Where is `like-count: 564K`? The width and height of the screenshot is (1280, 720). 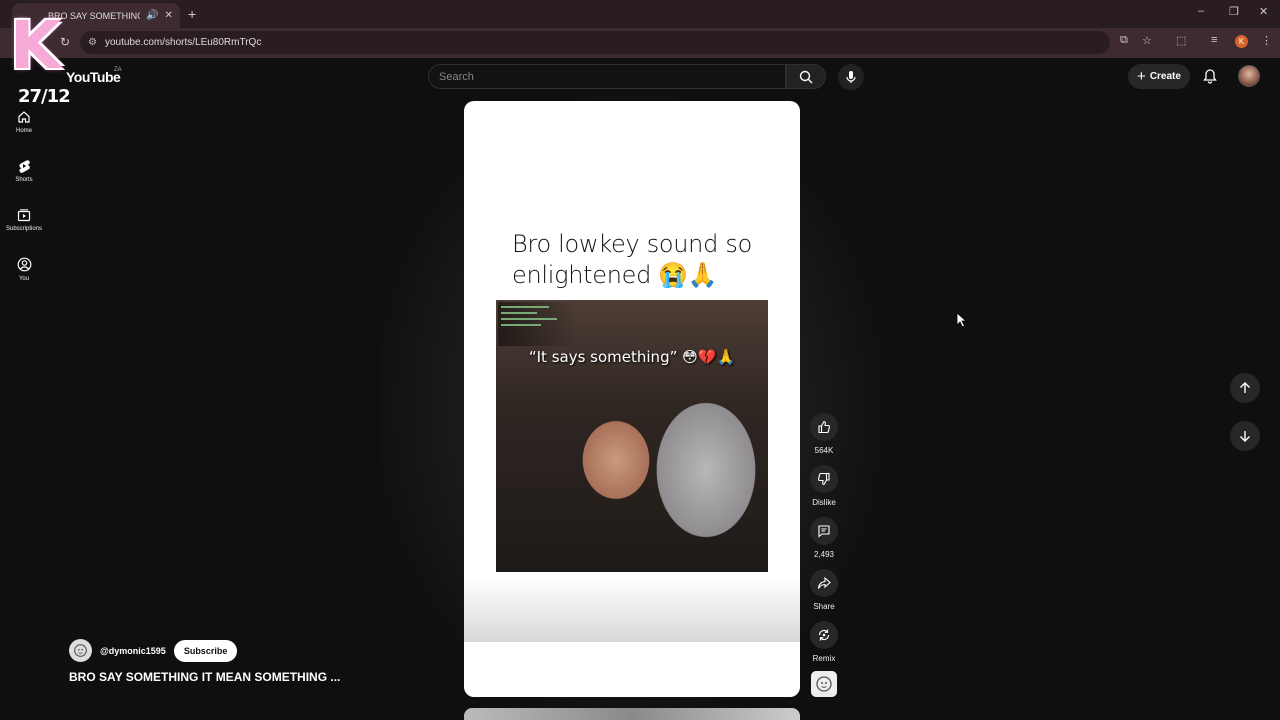
like-count: 564K is located at coordinates (824, 450).